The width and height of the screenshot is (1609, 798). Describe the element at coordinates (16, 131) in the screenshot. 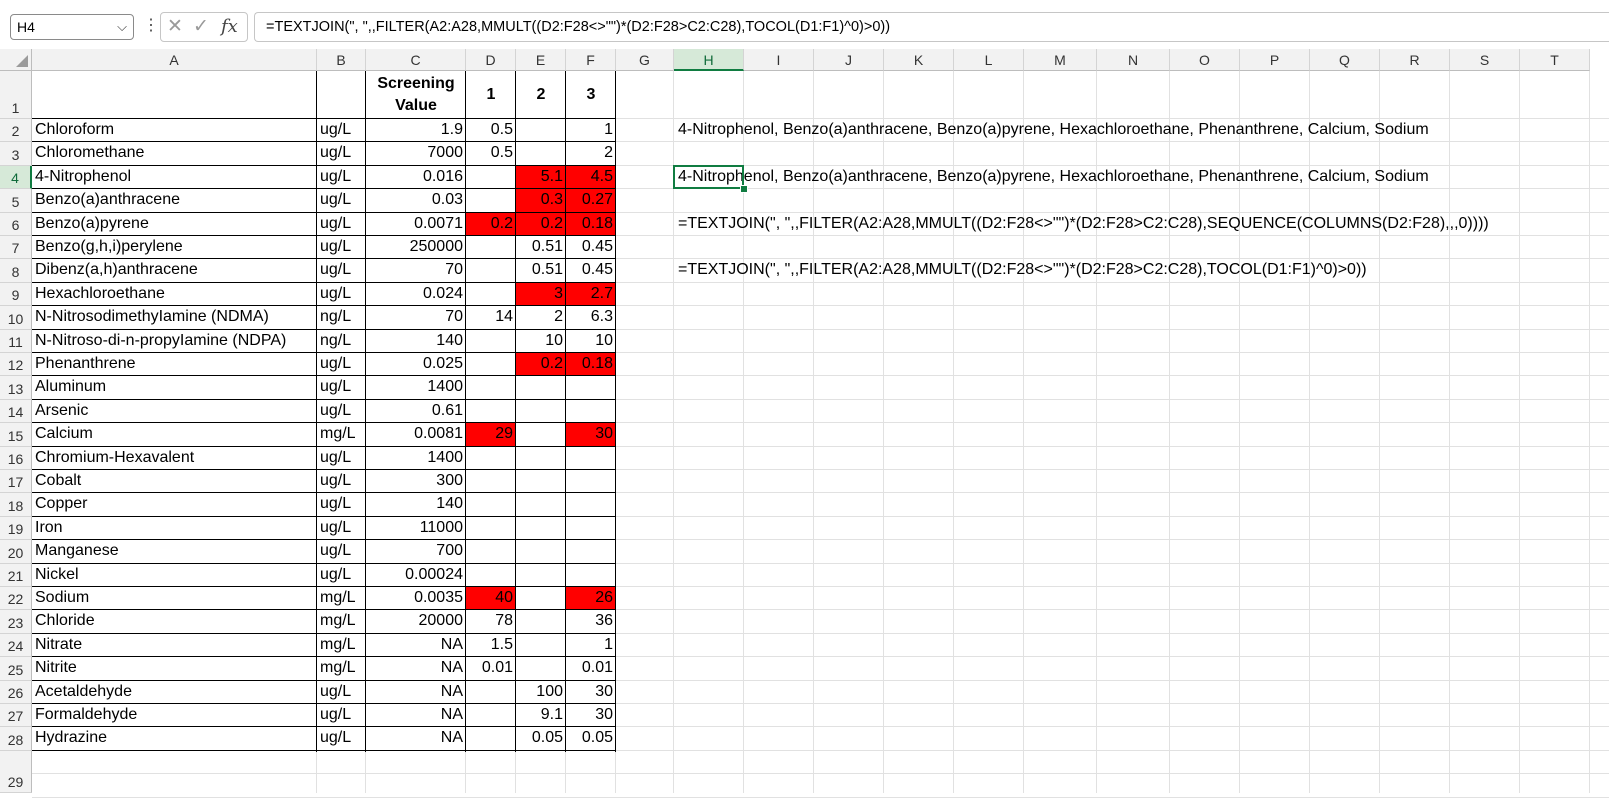

I see `row-header-2: 2` at that location.